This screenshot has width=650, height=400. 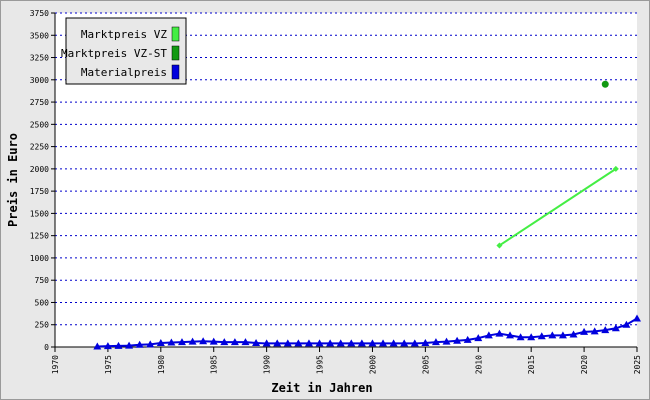 I want to click on x-tick-label: 1990, so click(x=267, y=364).